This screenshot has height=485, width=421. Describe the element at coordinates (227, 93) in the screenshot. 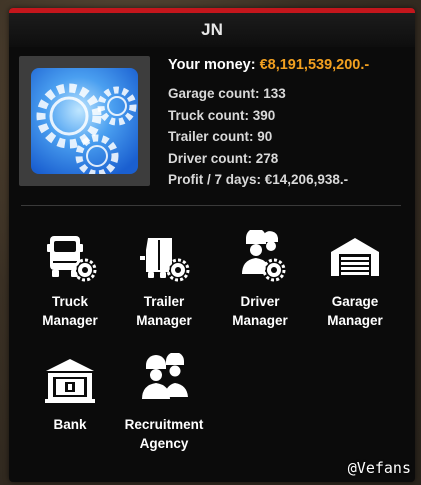

I see `garage-count: Garage count: 133` at that location.